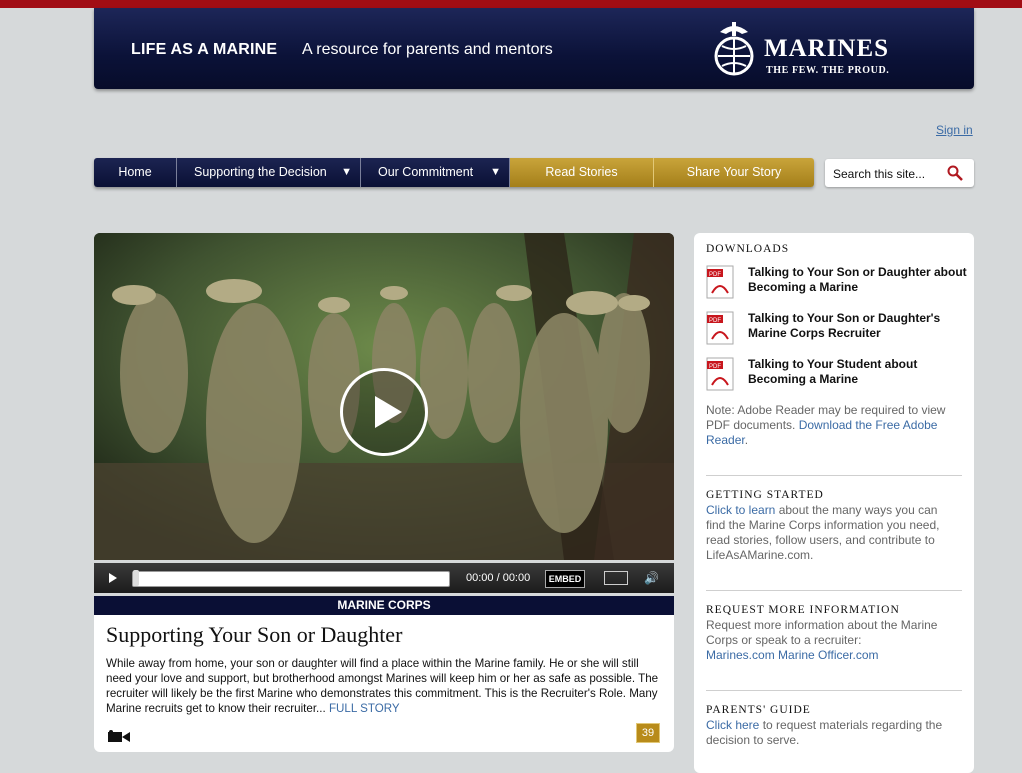 This screenshot has width=1022, height=773. Describe the element at coordinates (136, 578) in the screenshot. I see `progress-handle` at that location.